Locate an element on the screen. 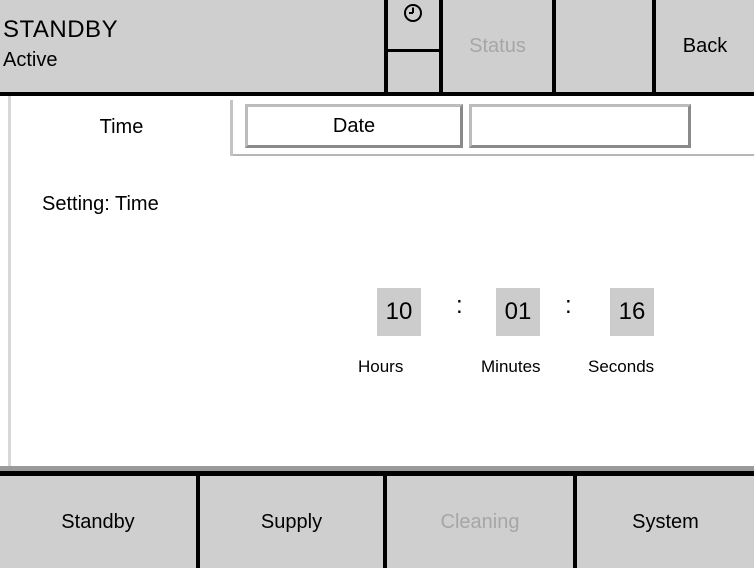 This screenshot has width=754, height=568. status-mode: STANDBY is located at coordinates (61, 29).